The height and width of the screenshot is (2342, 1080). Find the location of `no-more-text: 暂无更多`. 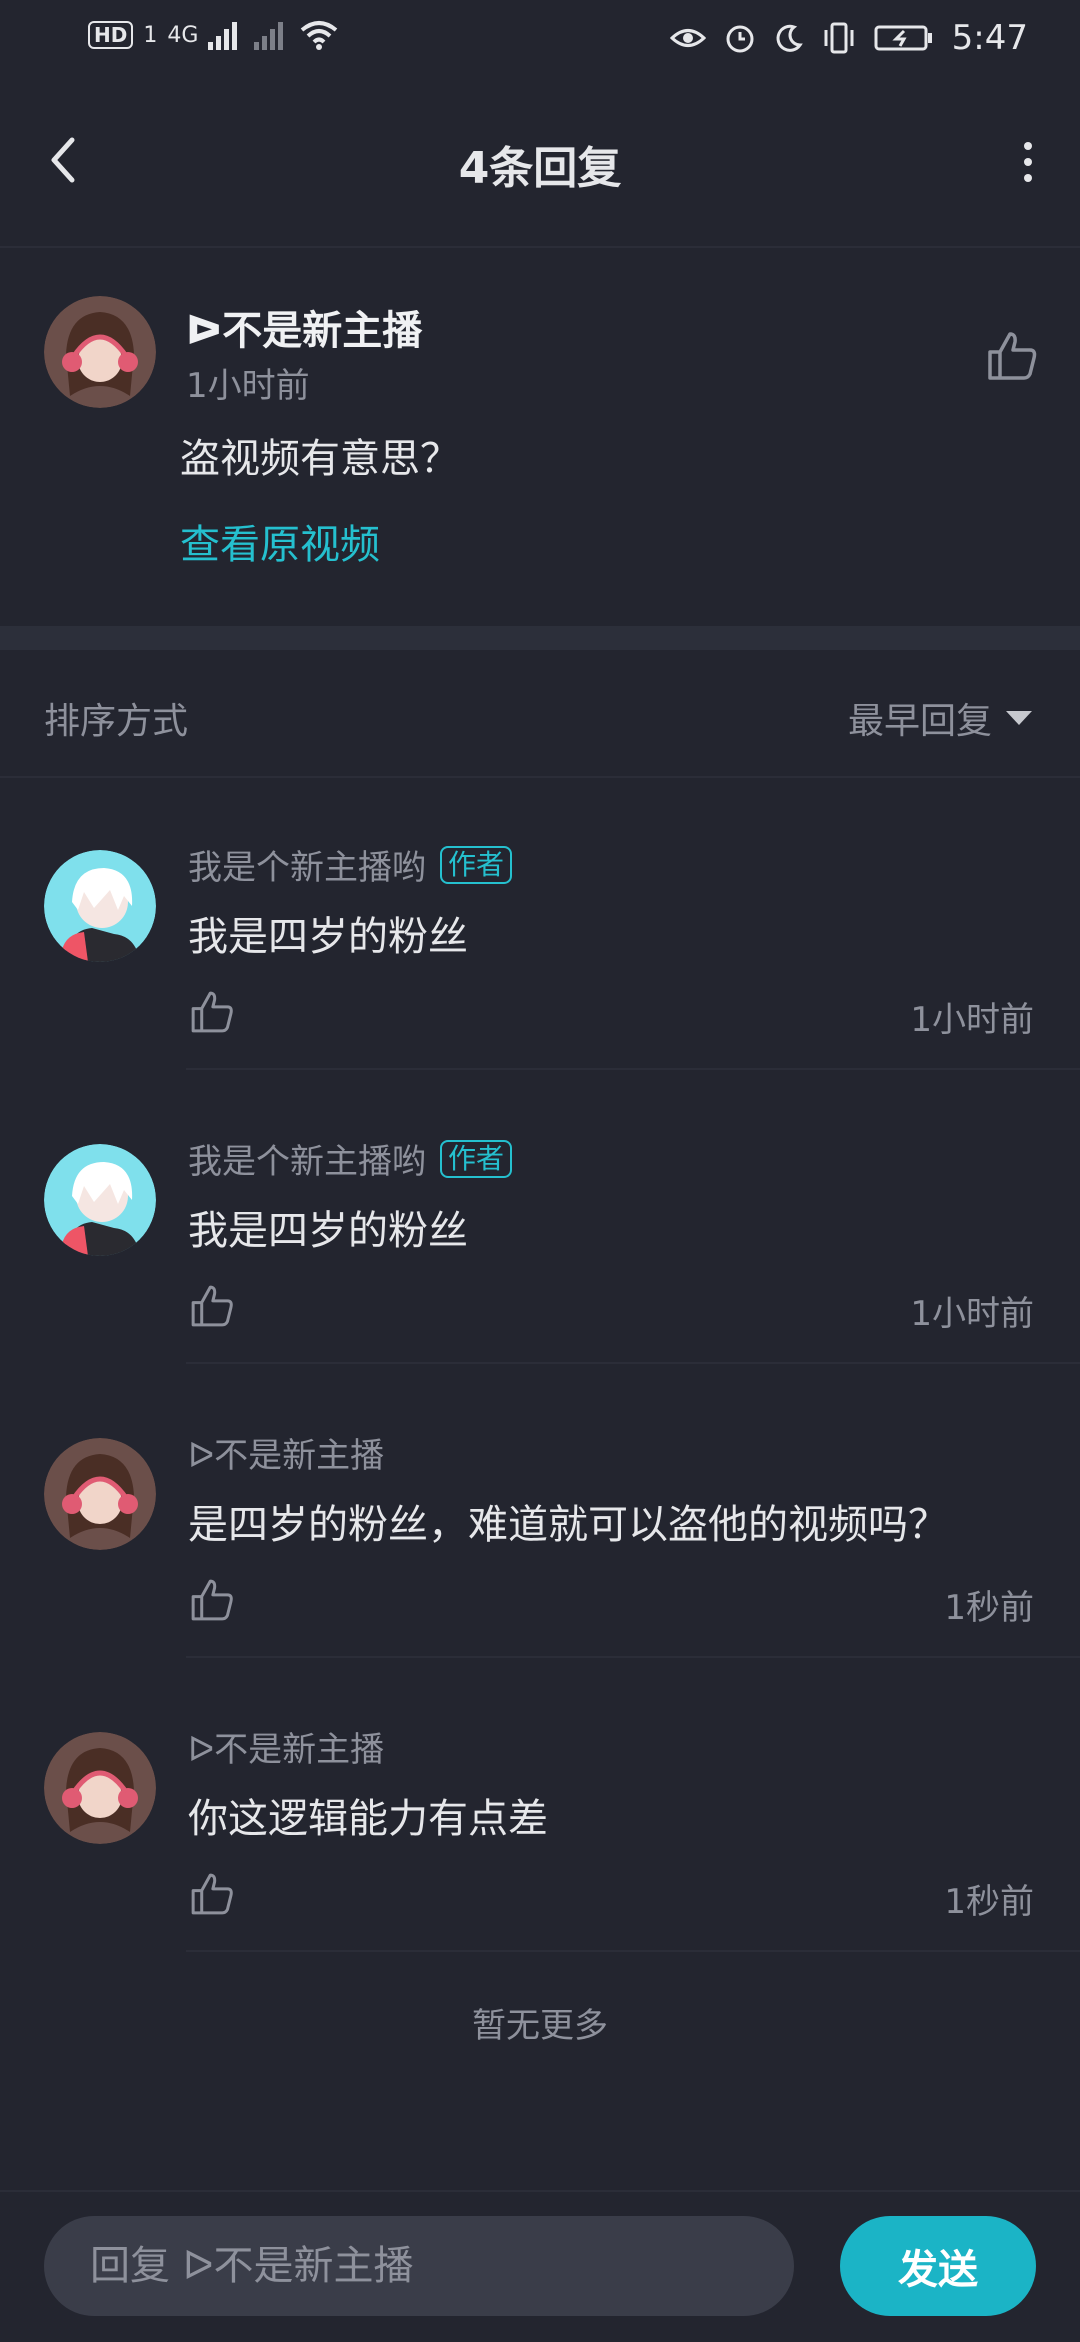

no-more-text: 暂无更多 is located at coordinates (540, 2026).